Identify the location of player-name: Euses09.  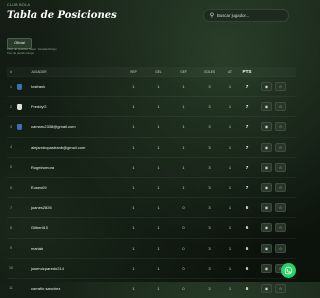
(72, 187).